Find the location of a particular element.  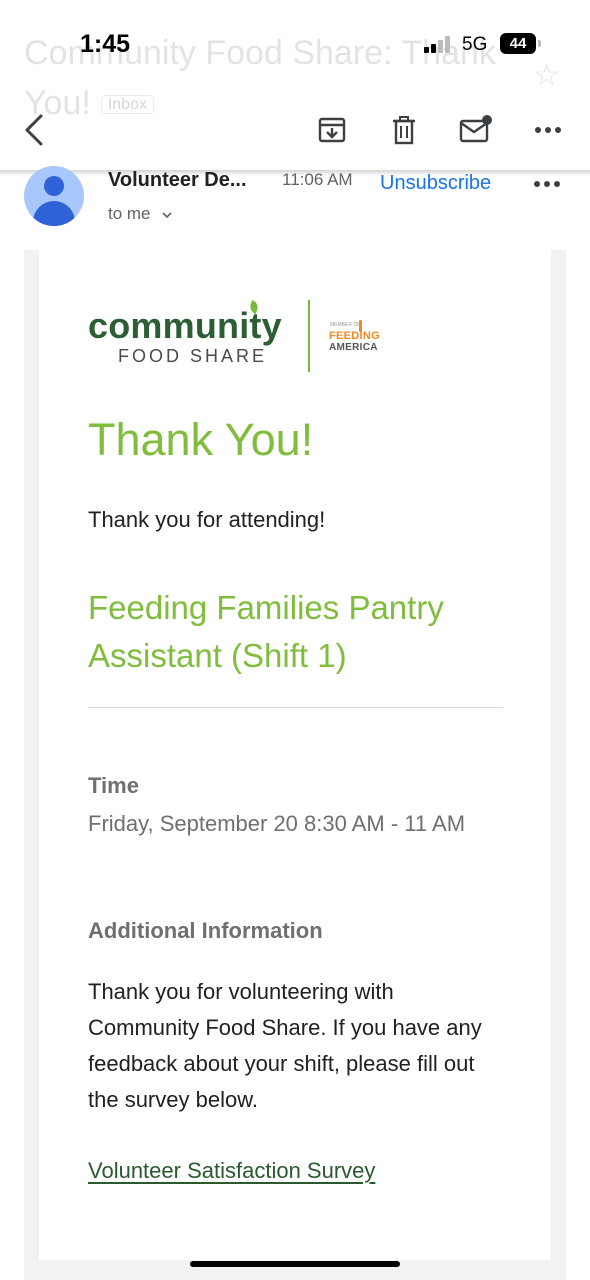

logo-subtitle: FOOD SHARE is located at coordinates (193, 356).